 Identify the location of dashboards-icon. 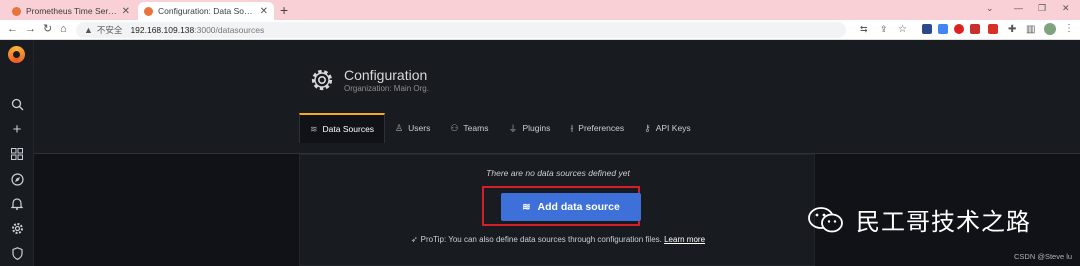
(17, 155).